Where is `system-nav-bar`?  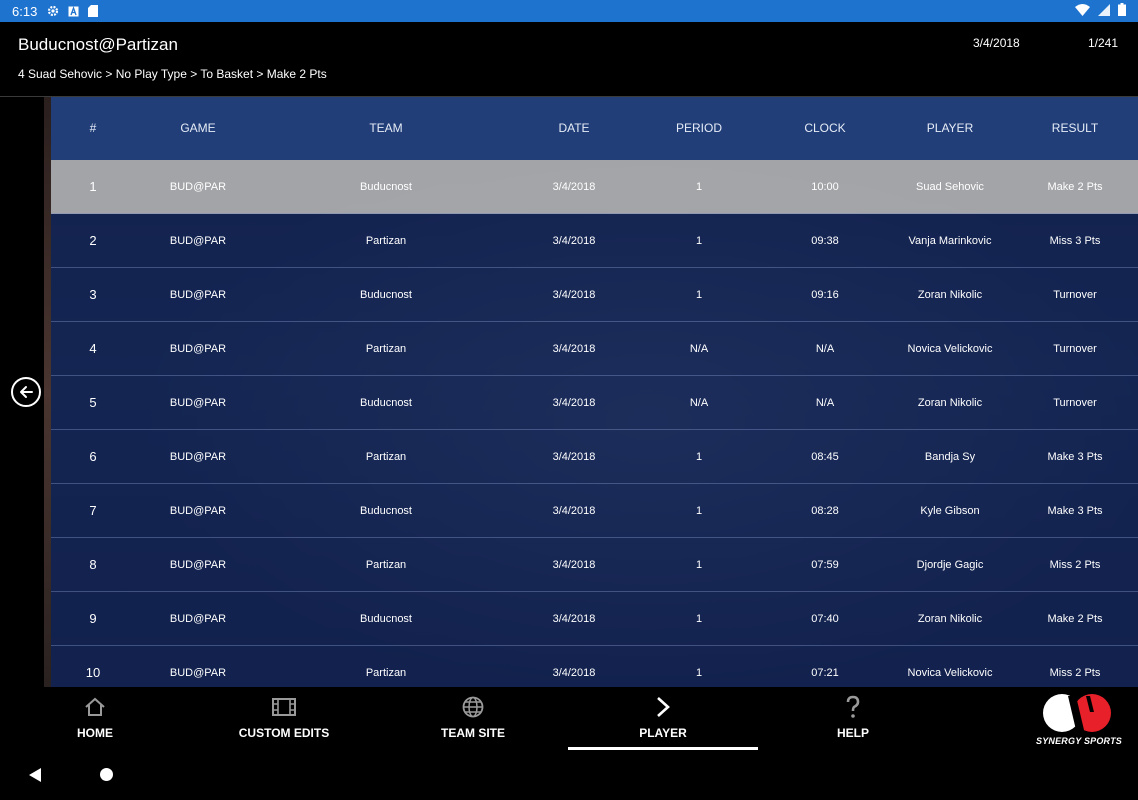 system-nav-bar is located at coordinates (569, 775).